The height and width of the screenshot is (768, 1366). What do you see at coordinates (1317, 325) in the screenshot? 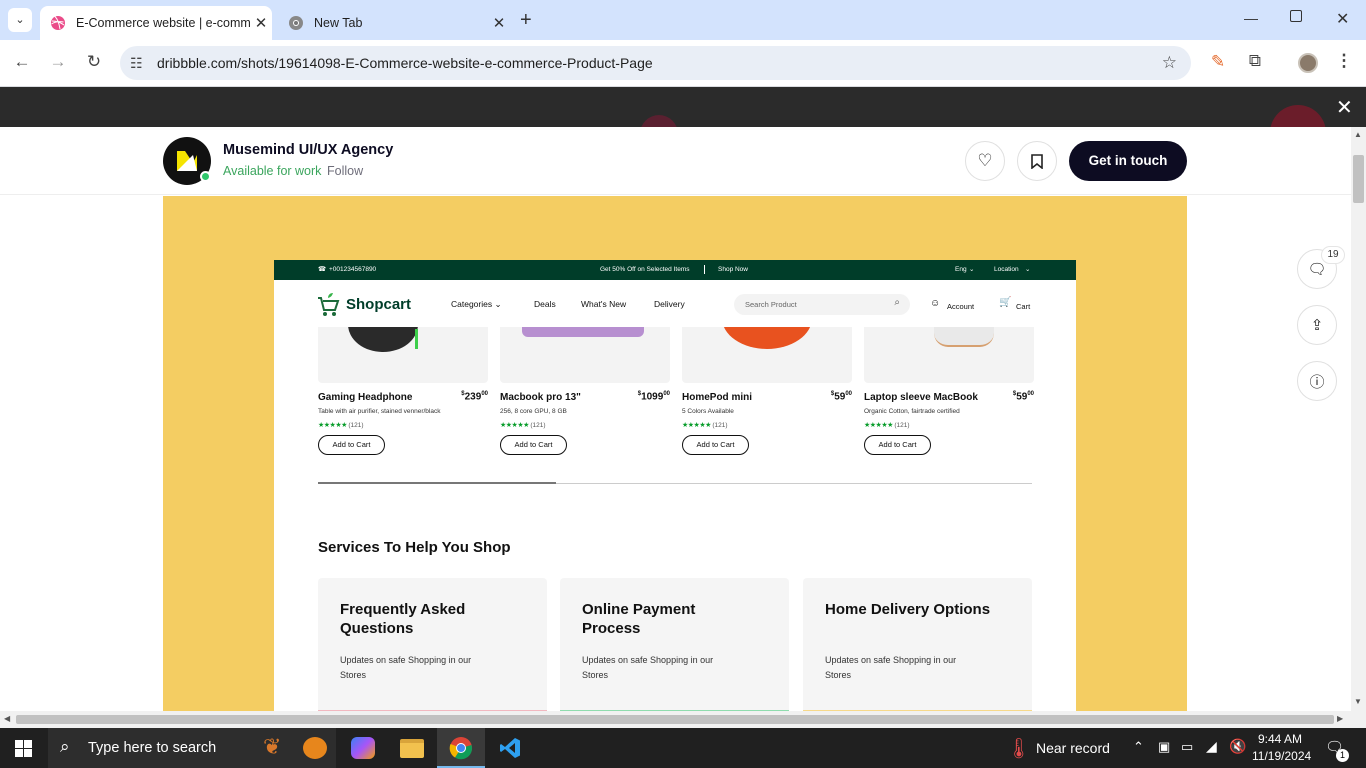
I see `share-button: ⇪` at bounding box center [1317, 325].